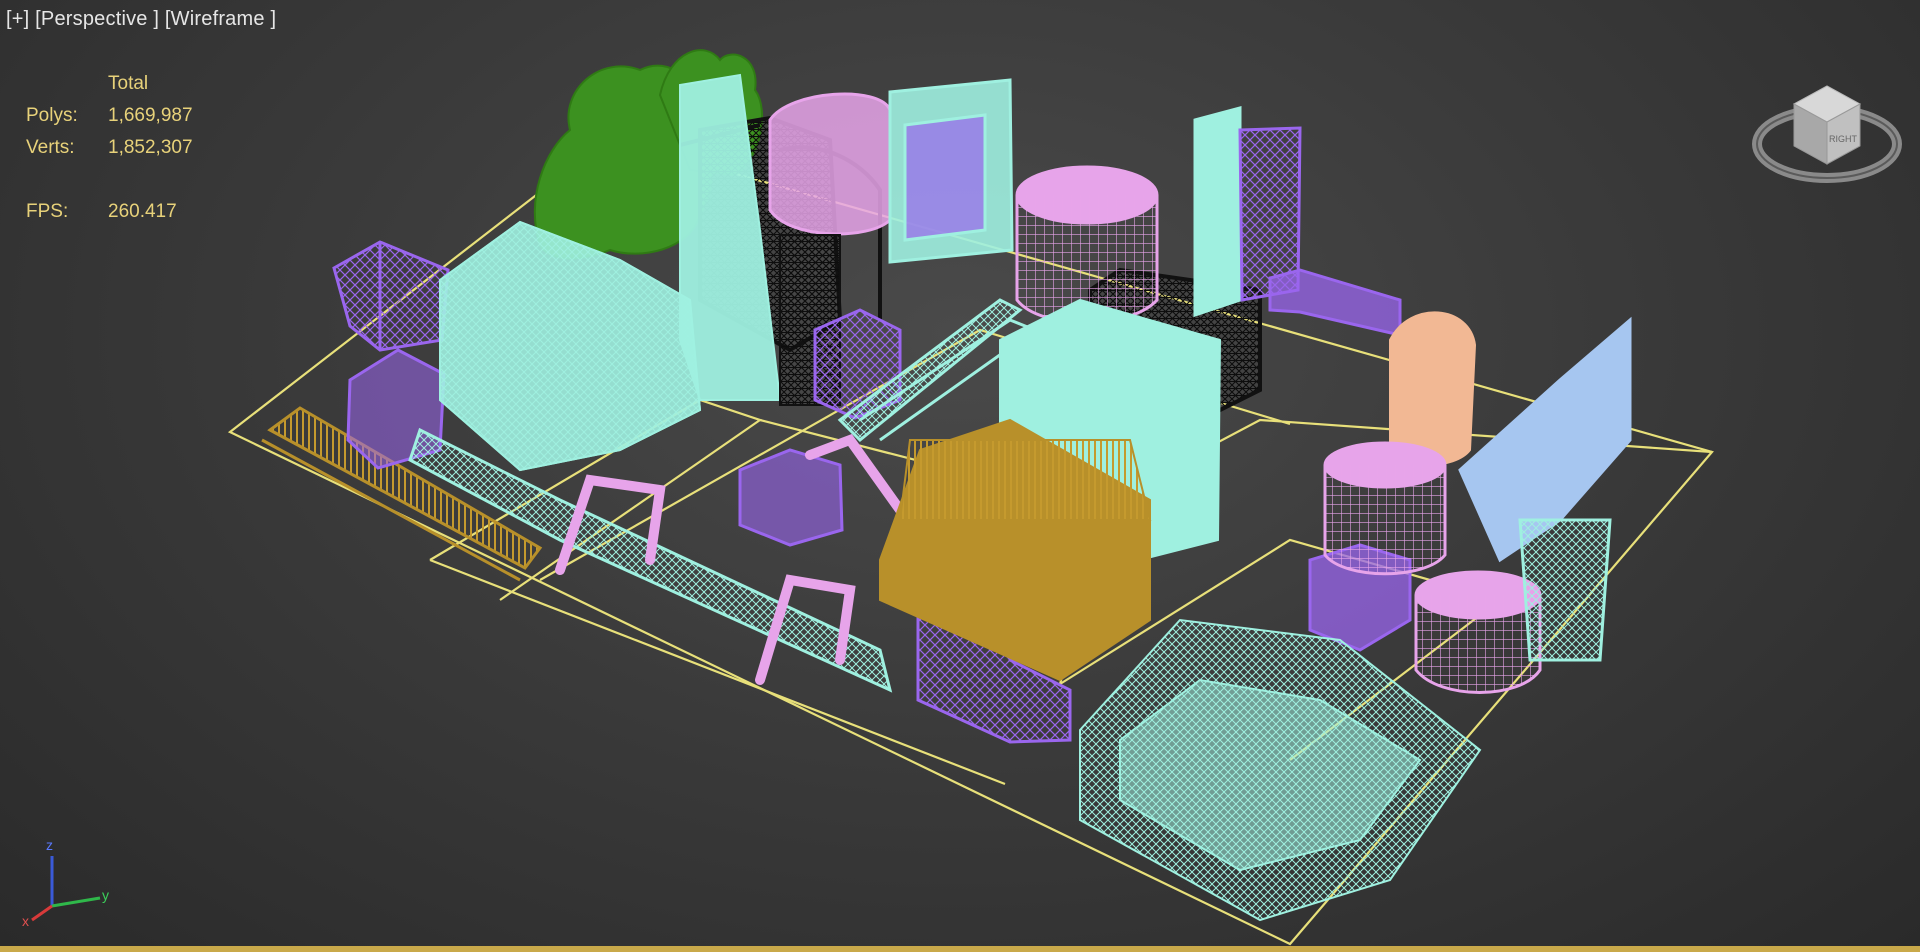 The image size is (1920, 952). Describe the element at coordinates (570, 346) in the screenshot. I see `cyan-process-unit-left` at that location.